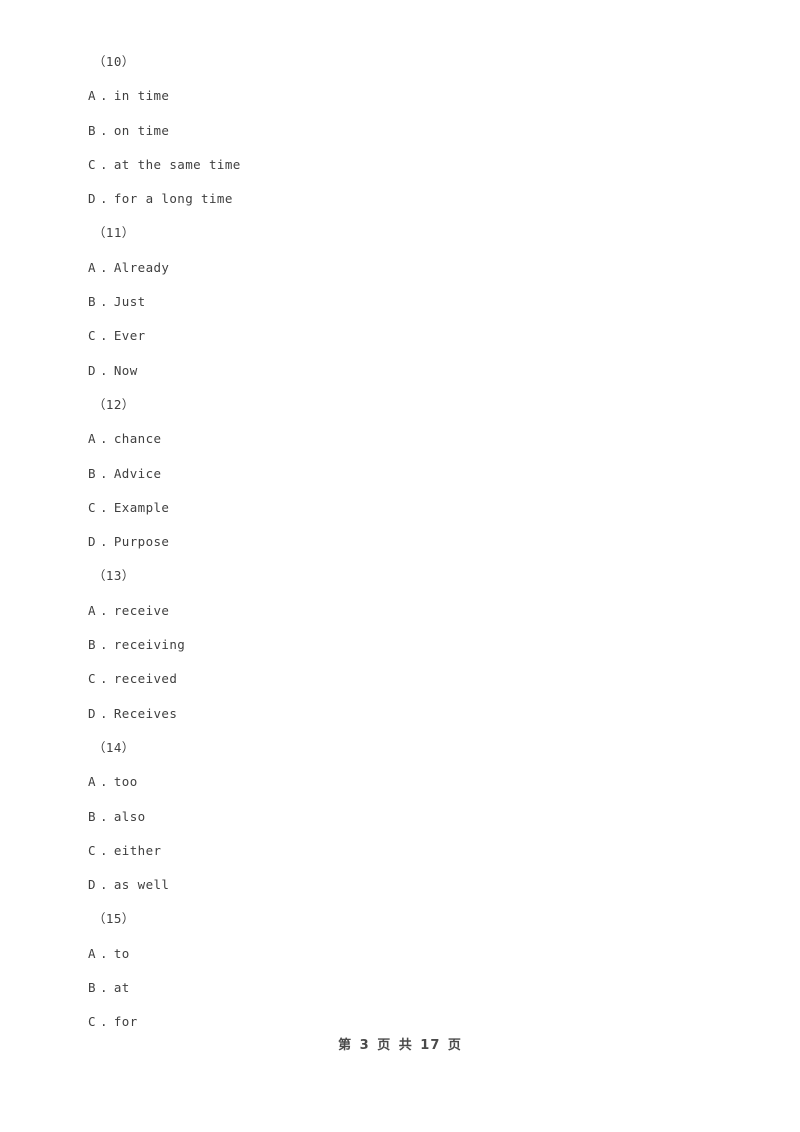 Image resolution: width=800 pixels, height=1132 pixels. I want to click on option-text: also, so click(129, 816).